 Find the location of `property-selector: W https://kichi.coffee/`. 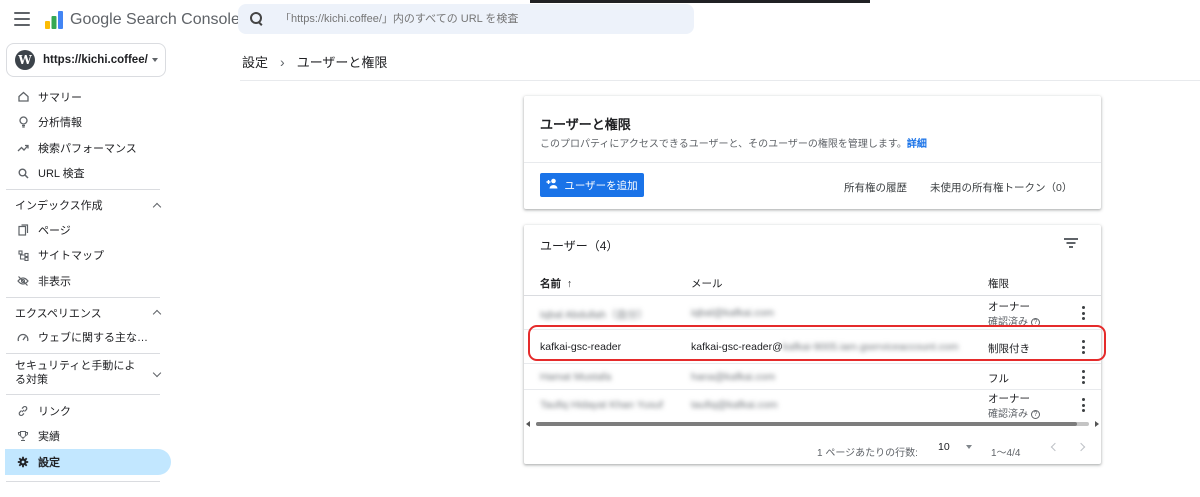

property-selector: W https://kichi.coffee/ is located at coordinates (86, 60).